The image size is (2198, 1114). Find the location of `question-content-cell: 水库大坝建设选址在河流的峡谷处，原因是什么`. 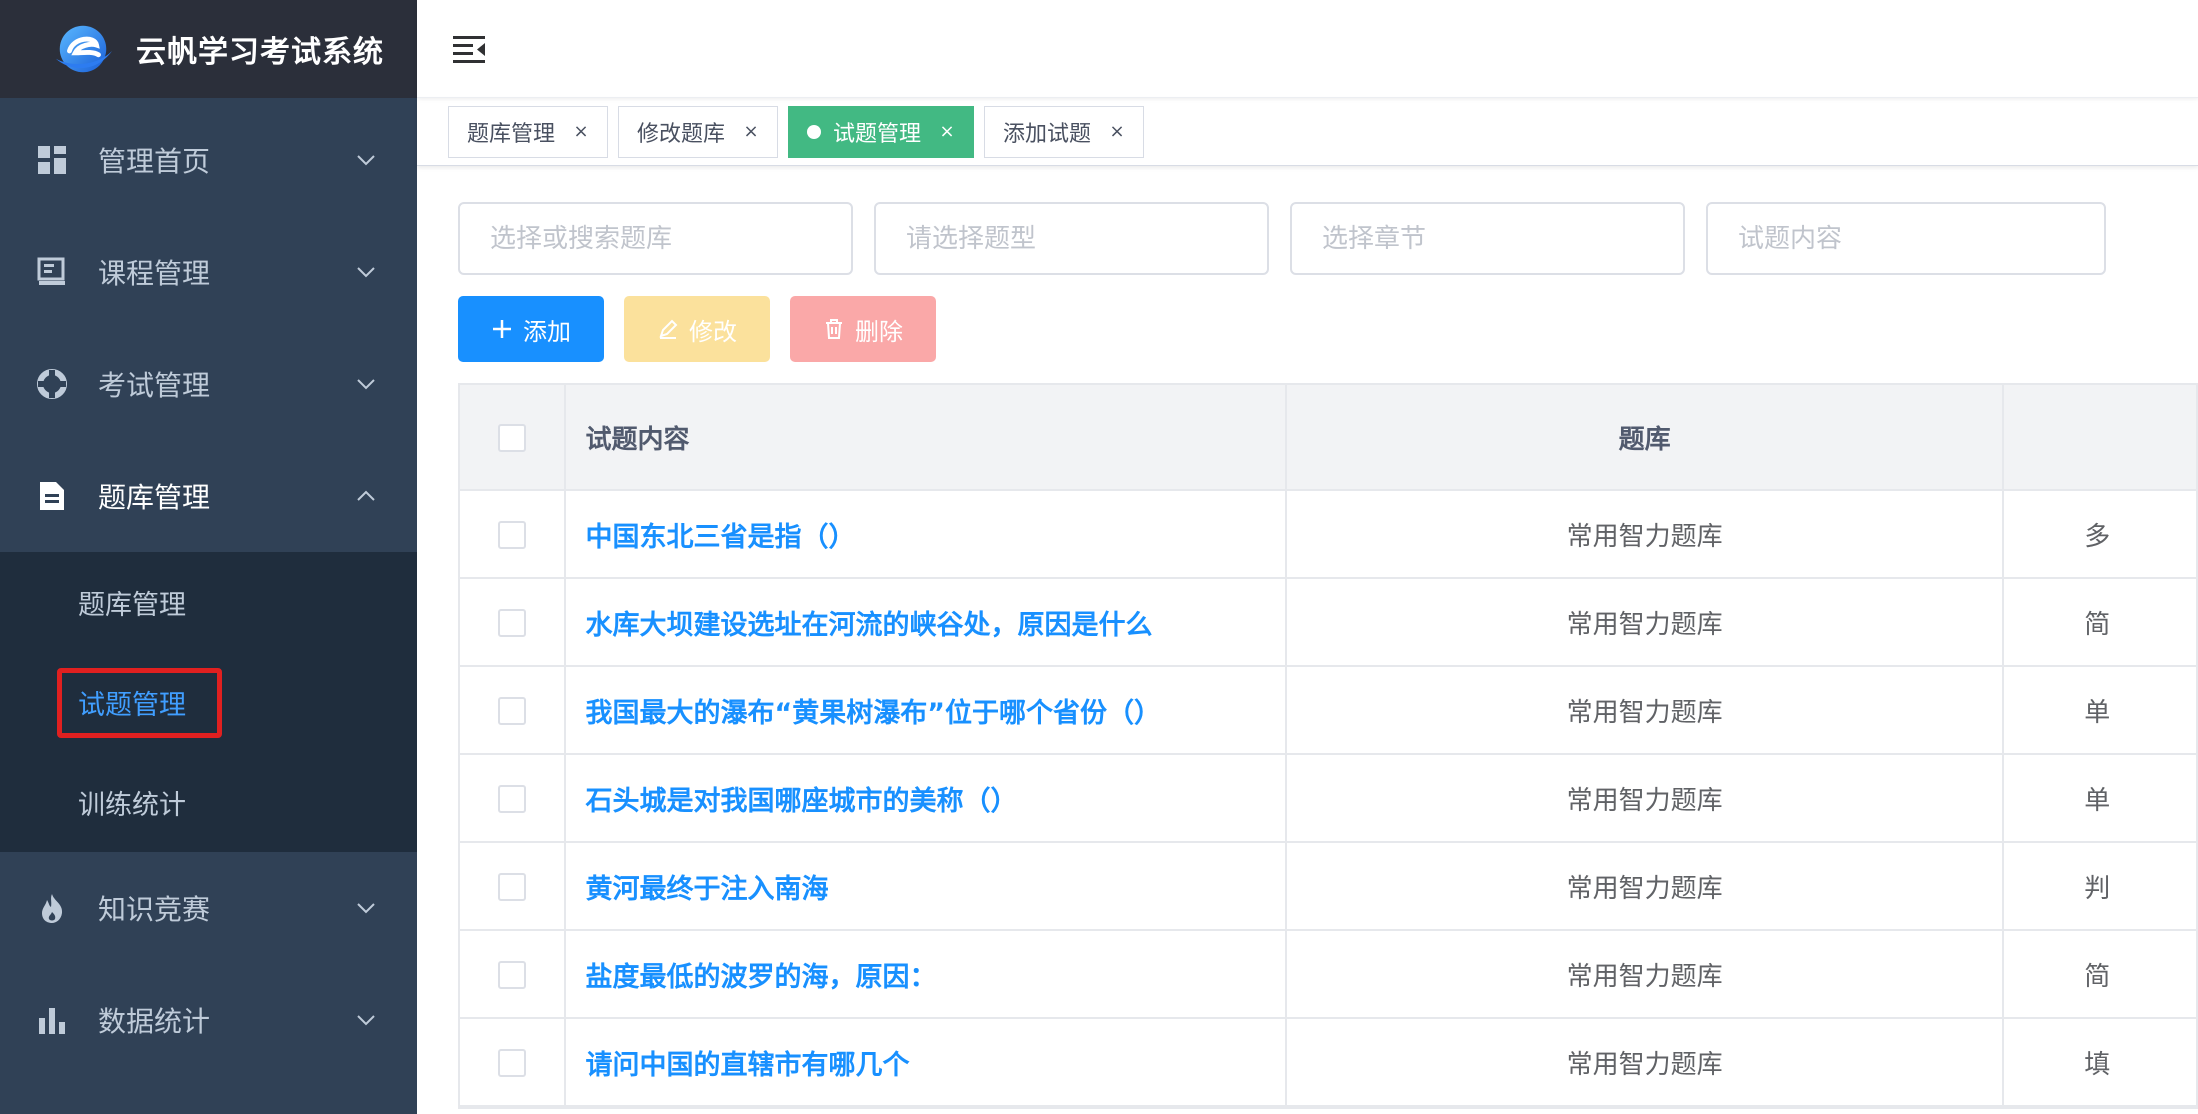

question-content-cell: 水库大坝建设选址在河流的峡谷处，原因是什么 is located at coordinates (926, 622).